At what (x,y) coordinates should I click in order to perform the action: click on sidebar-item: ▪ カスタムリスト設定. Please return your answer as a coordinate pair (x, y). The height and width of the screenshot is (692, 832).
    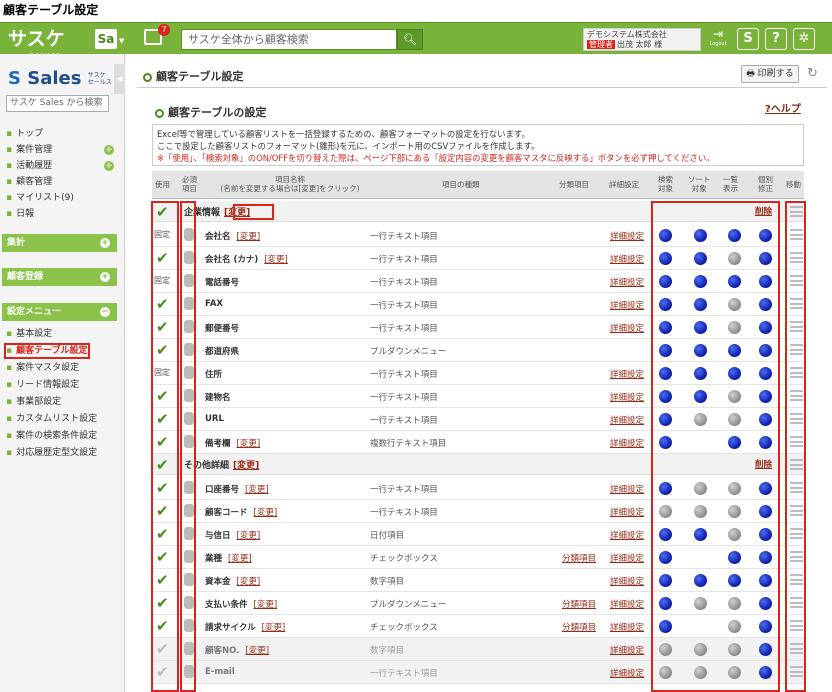
    Looking at the image, I should click on (62, 419).